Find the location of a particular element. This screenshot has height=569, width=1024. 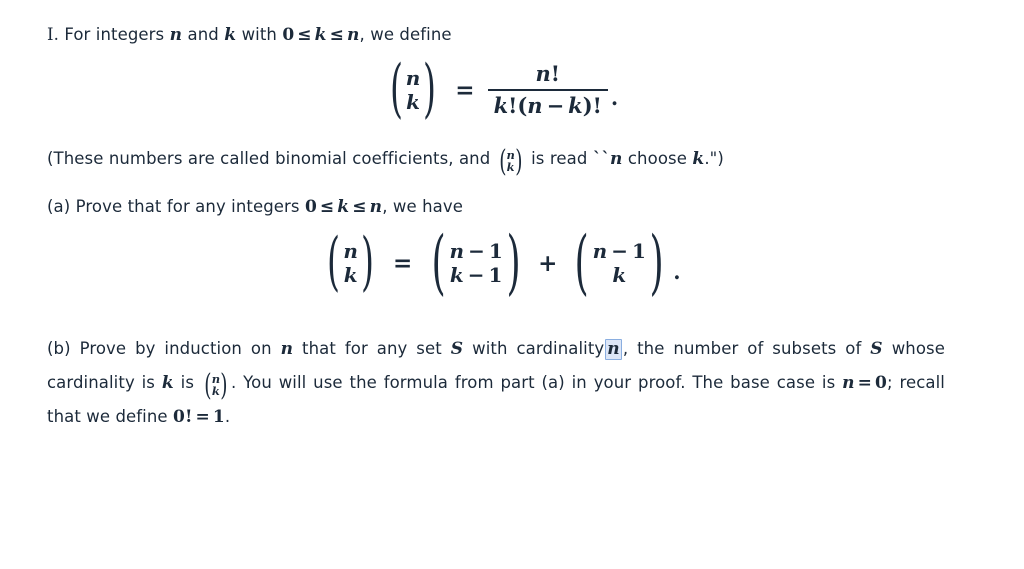

part-b-text9: . is located at coordinates (227, 416).